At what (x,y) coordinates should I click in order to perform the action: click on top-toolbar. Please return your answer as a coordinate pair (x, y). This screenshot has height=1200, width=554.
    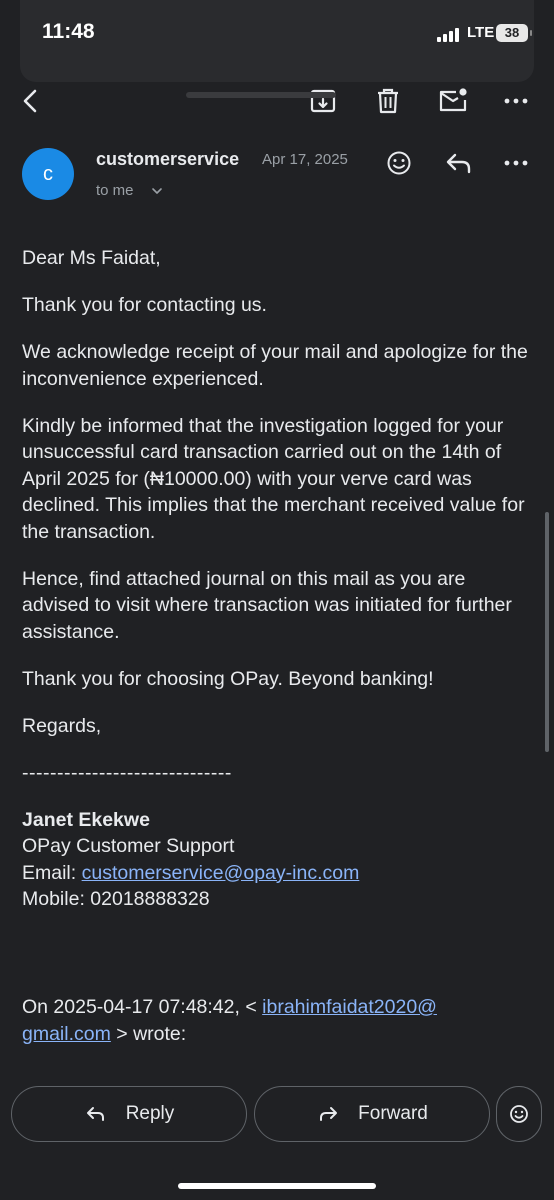
    Looking at the image, I should click on (277, 101).